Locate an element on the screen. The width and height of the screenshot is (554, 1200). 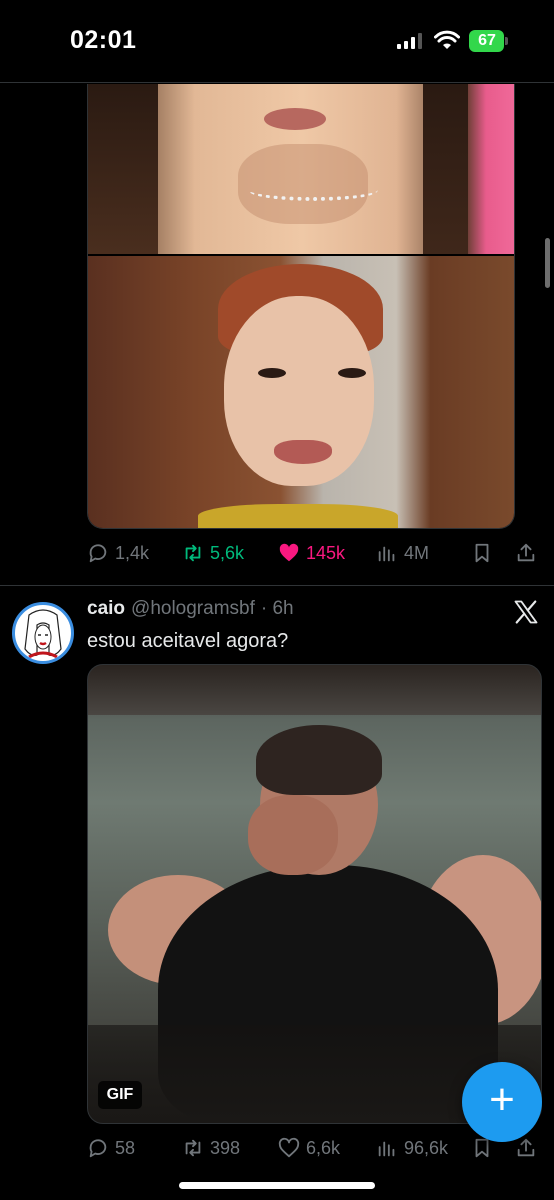
plus-icon: + is located at coordinates (502, 1099).